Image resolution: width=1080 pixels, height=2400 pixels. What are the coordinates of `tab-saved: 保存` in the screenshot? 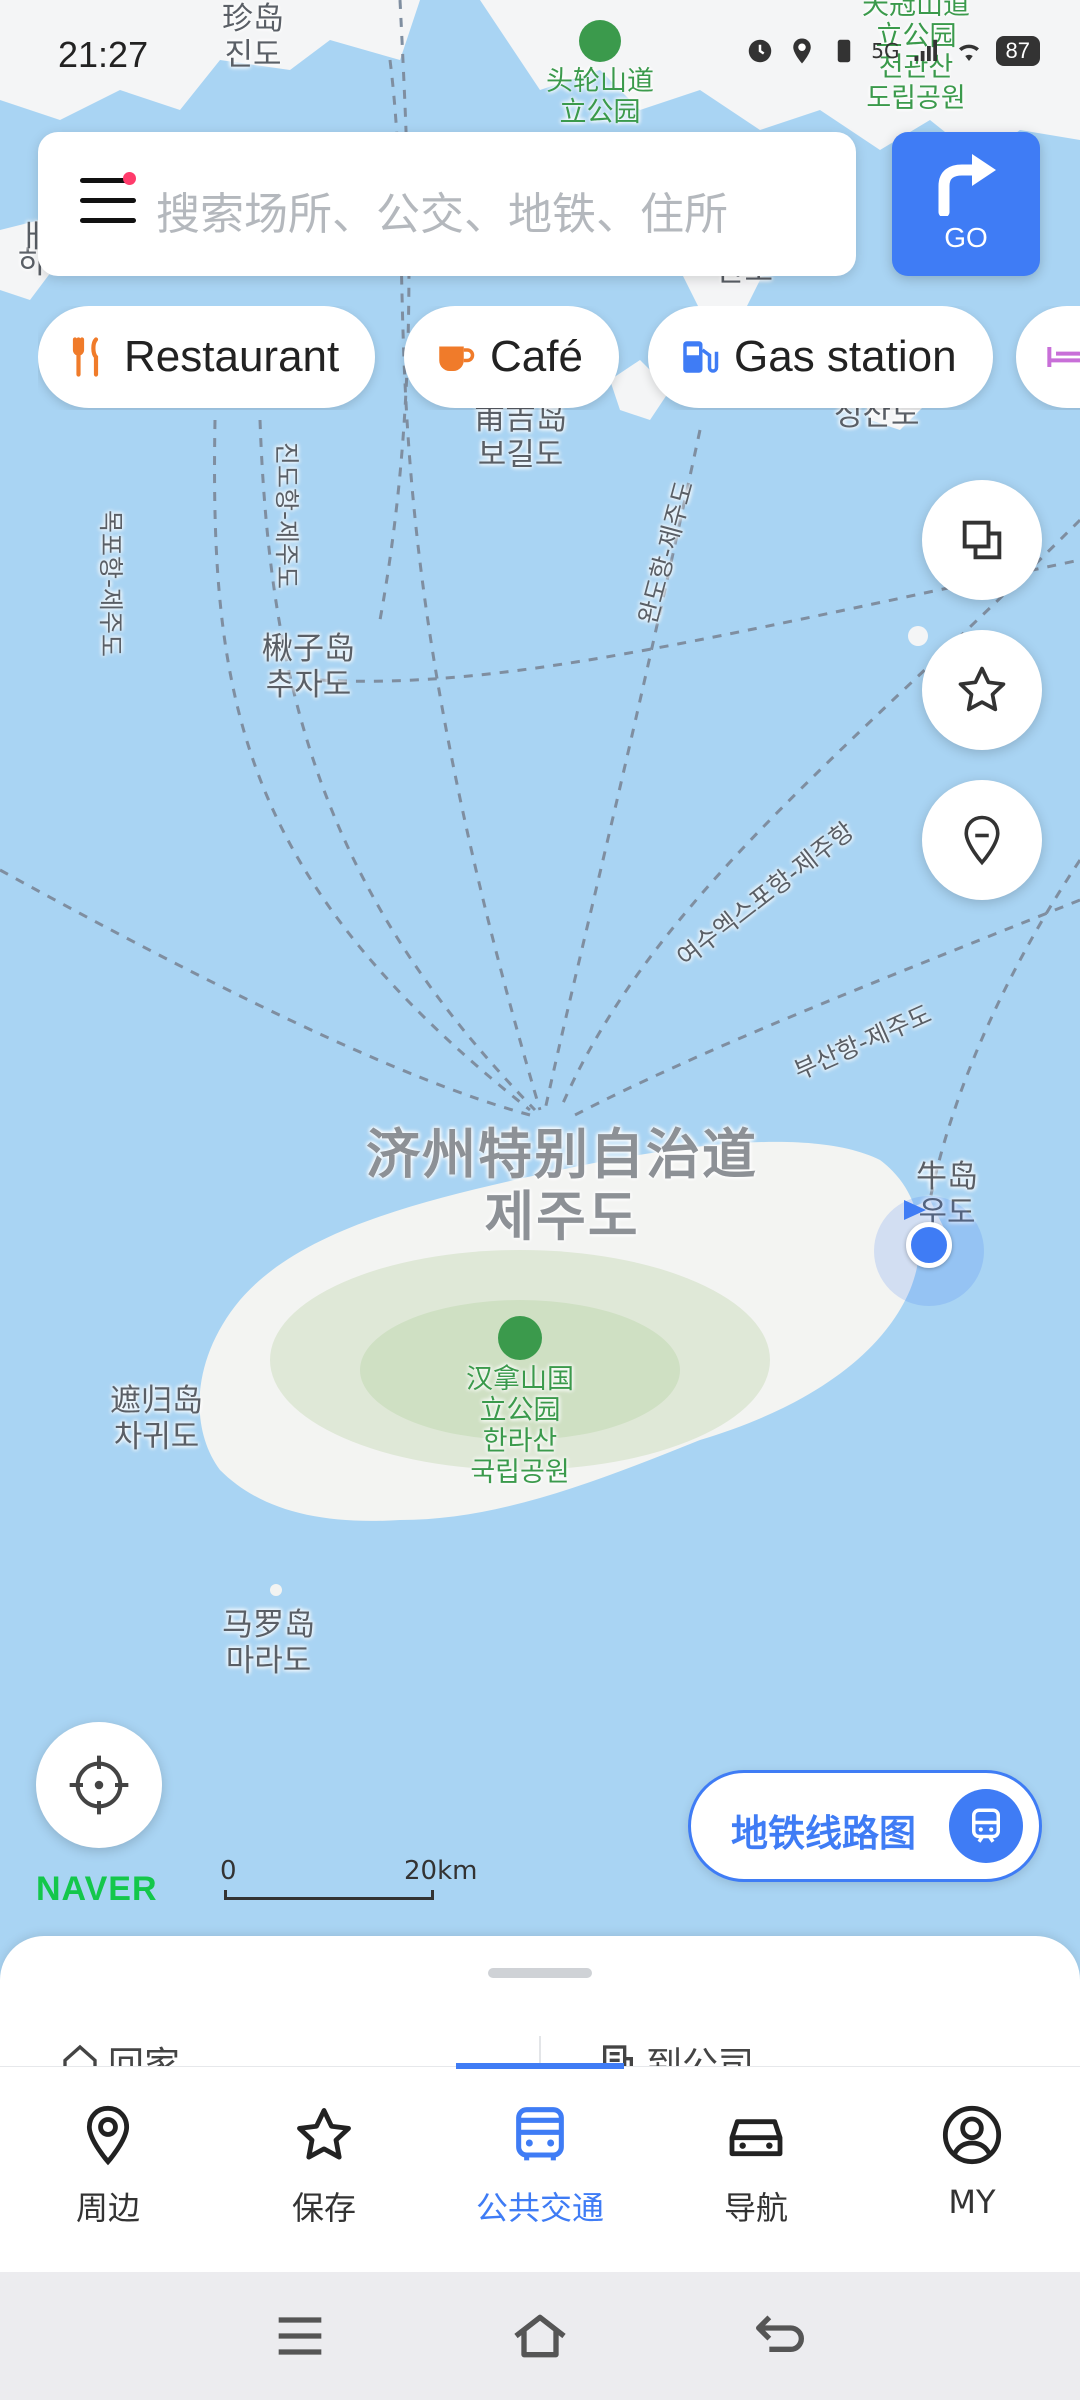 It's located at (324, 2170).